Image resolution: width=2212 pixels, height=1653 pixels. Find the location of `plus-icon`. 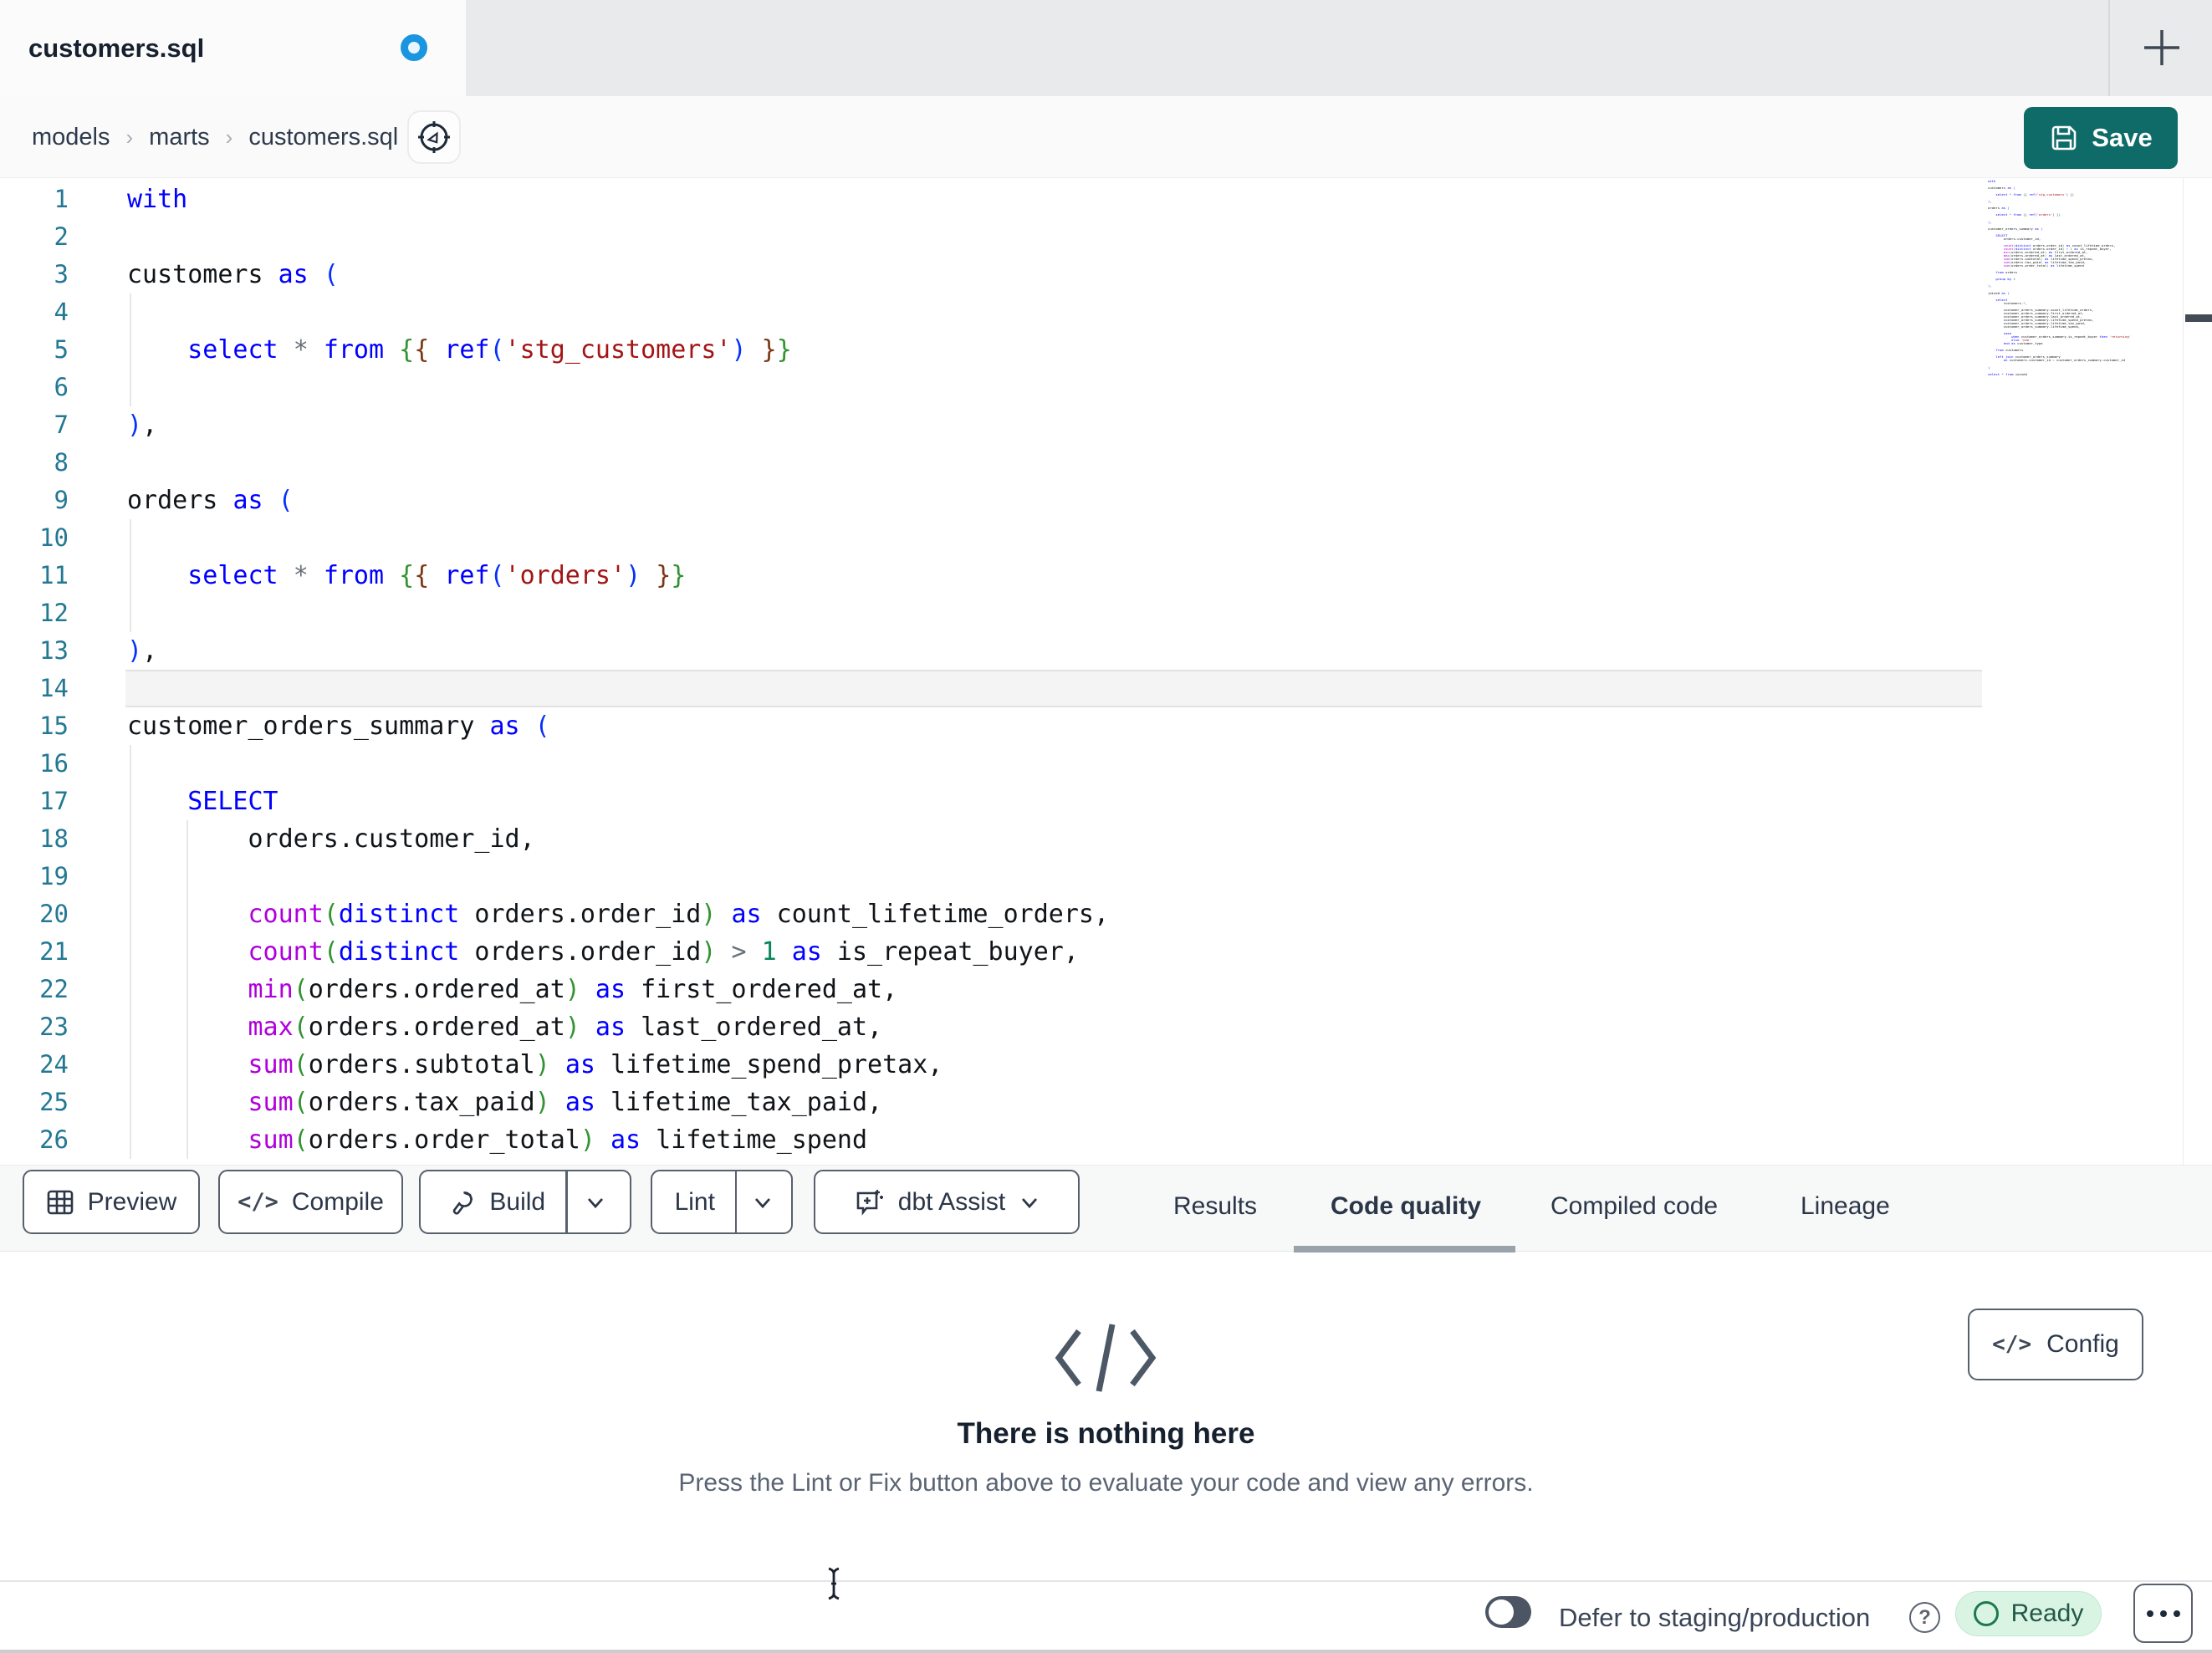

plus-icon is located at coordinates (2161, 47).